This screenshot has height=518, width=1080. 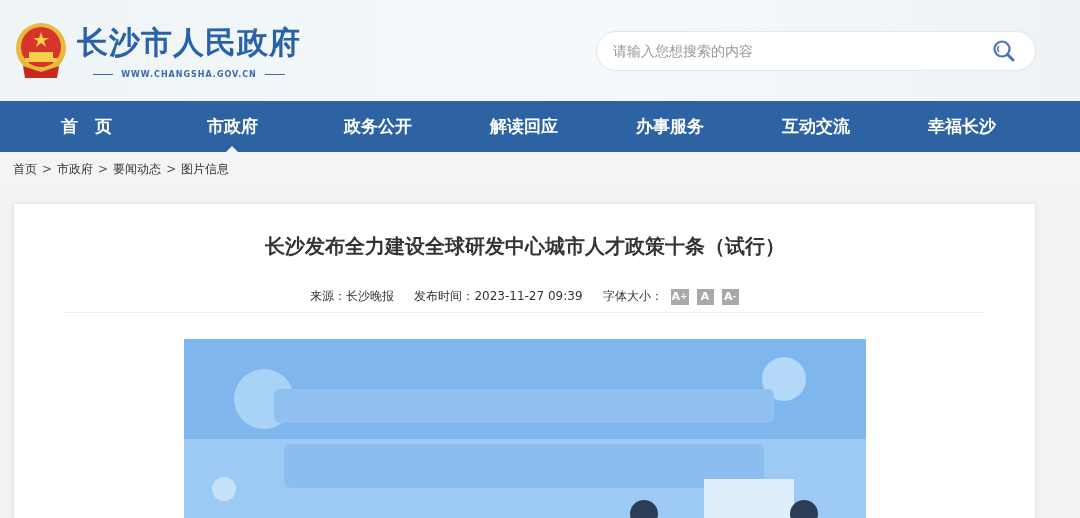 What do you see at coordinates (378, 126) in the screenshot?
I see `nav-tab: 政务公开` at bounding box center [378, 126].